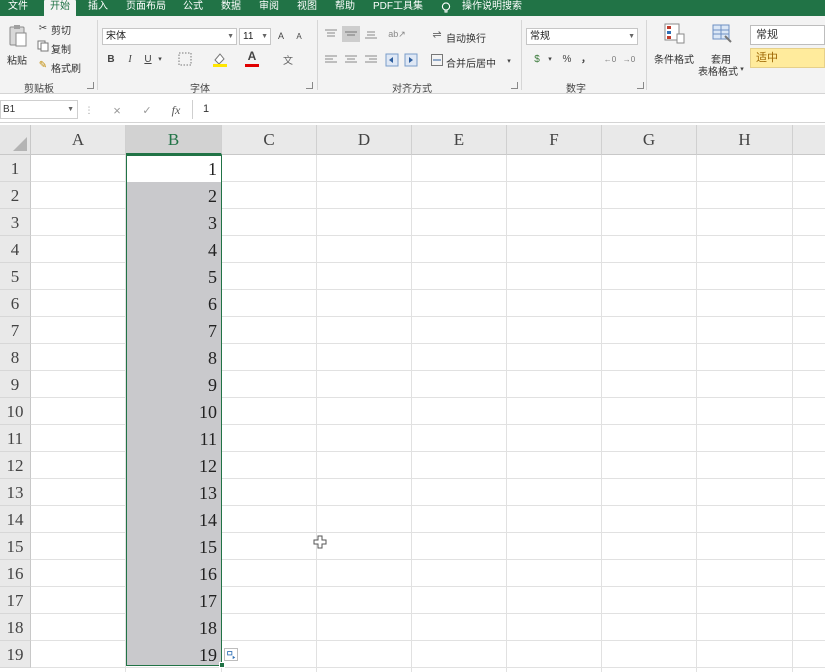 This screenshot has height=672, width=825. I want to click on column-header-partial, so click(809, 140).